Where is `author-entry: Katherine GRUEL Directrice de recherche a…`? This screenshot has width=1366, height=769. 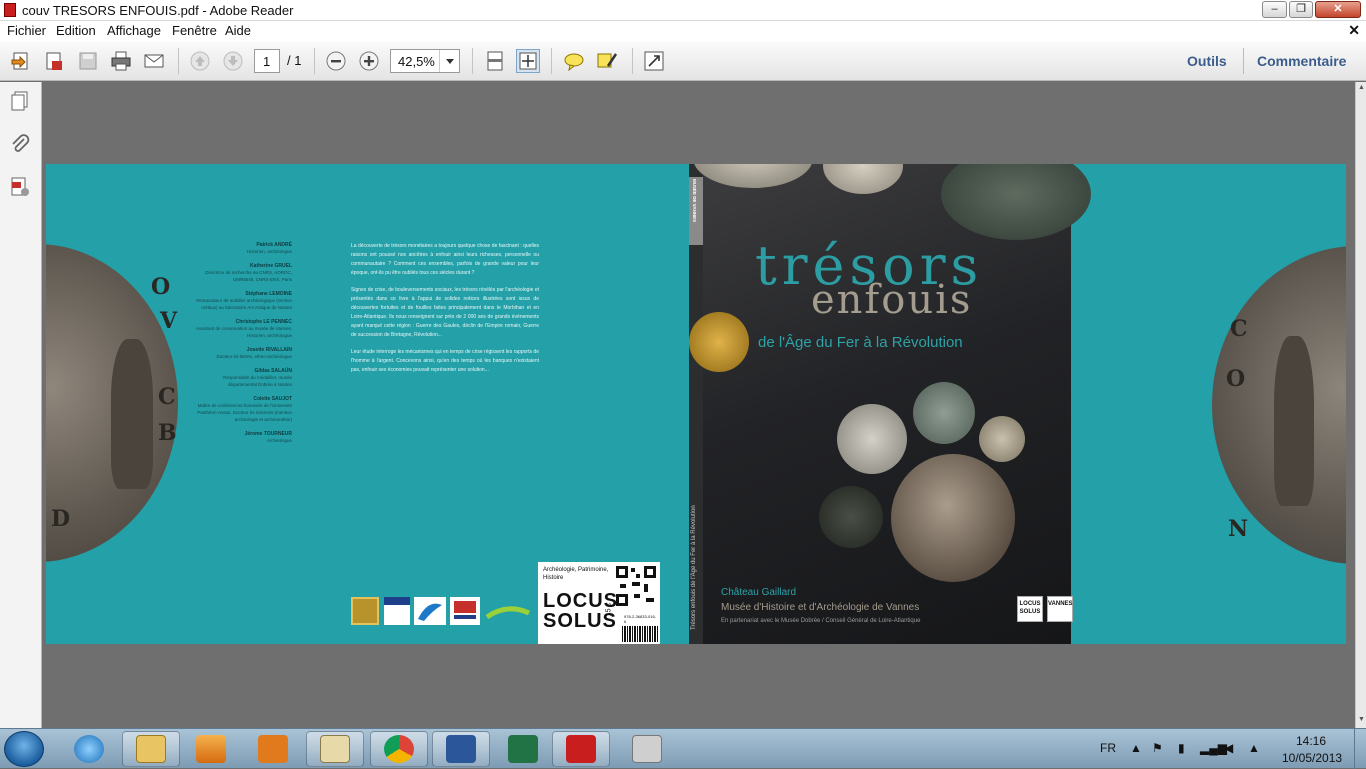
author-entry: Katherine GRUEL Directrice de recherche a… is located at coordinates (248, 272).